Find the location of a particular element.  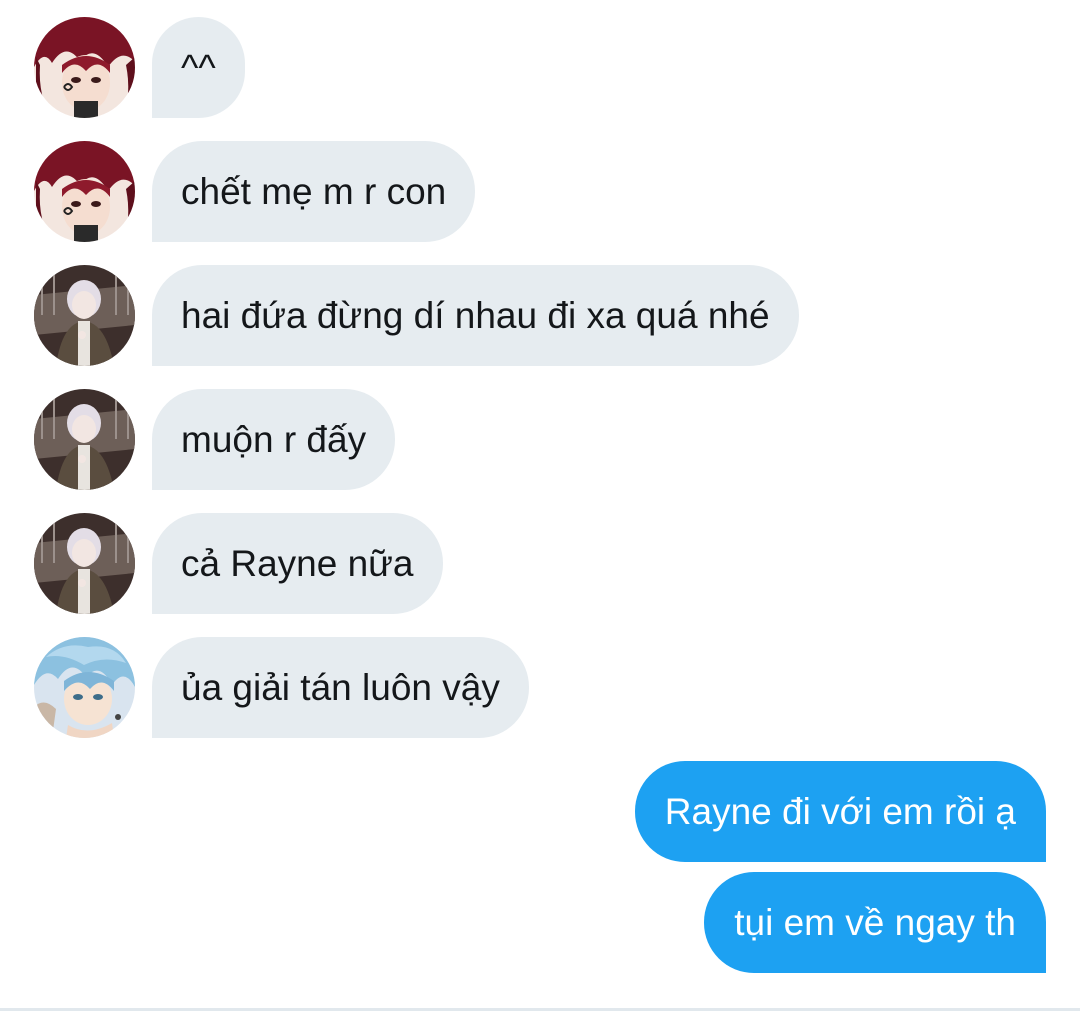

received-message-bubble: chết mẹ m r con is located at coordinates (314, 191).